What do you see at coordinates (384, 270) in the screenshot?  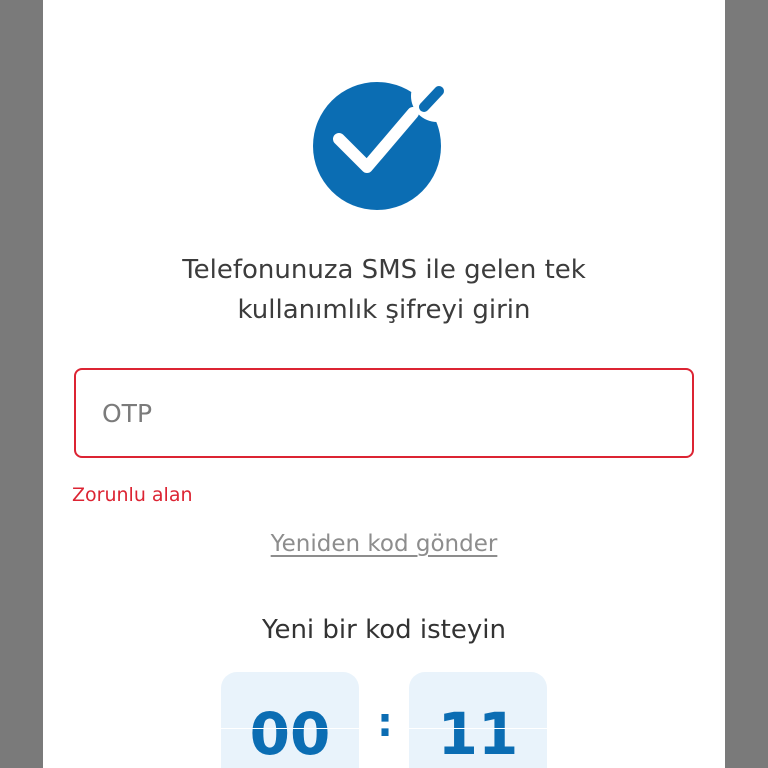 I see `instructions-line-1: Telefonunuza SMS ile gelen tek` at bounding box center [384, 270].